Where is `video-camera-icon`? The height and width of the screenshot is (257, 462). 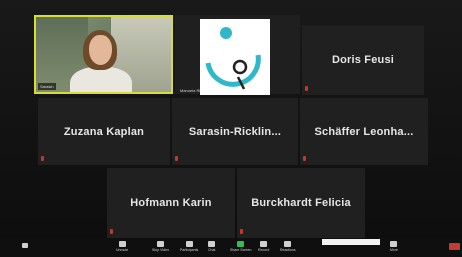 video-camera-icon is located at coordinates (161, 244).